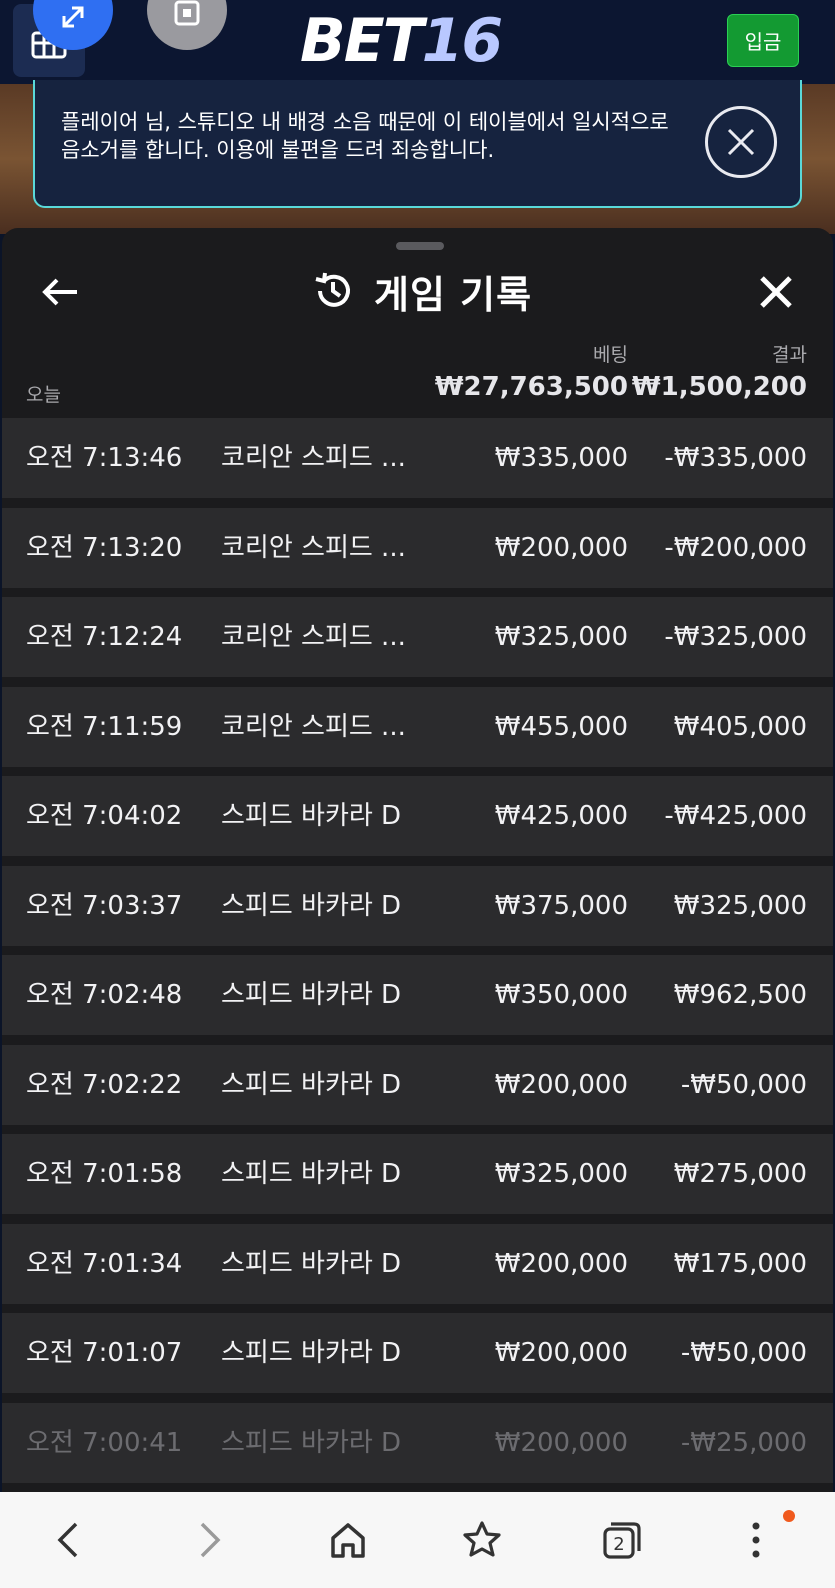  I want to click on today-label: 오늘, so click(43, 395).